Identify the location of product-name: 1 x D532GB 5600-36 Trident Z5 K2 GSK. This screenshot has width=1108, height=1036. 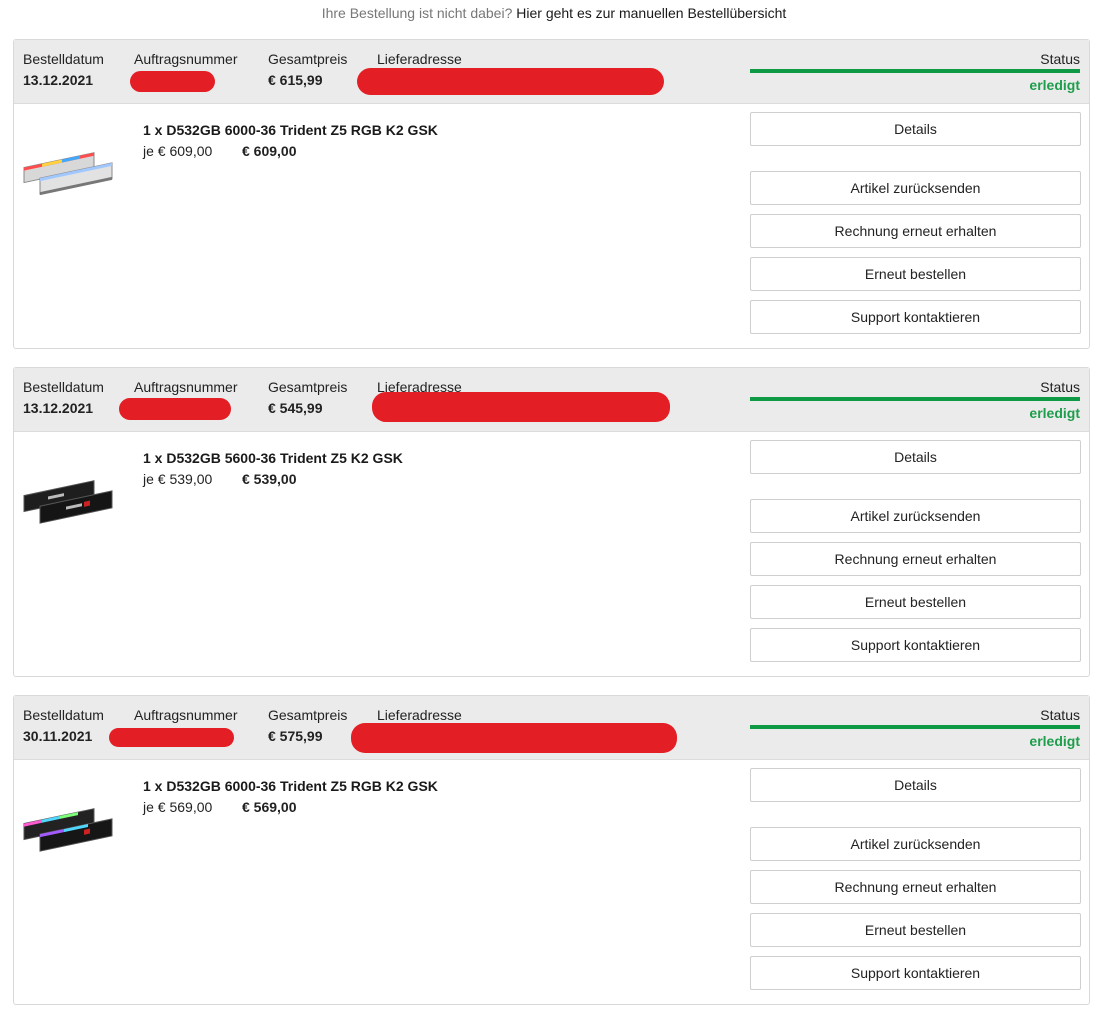
(273, 458).